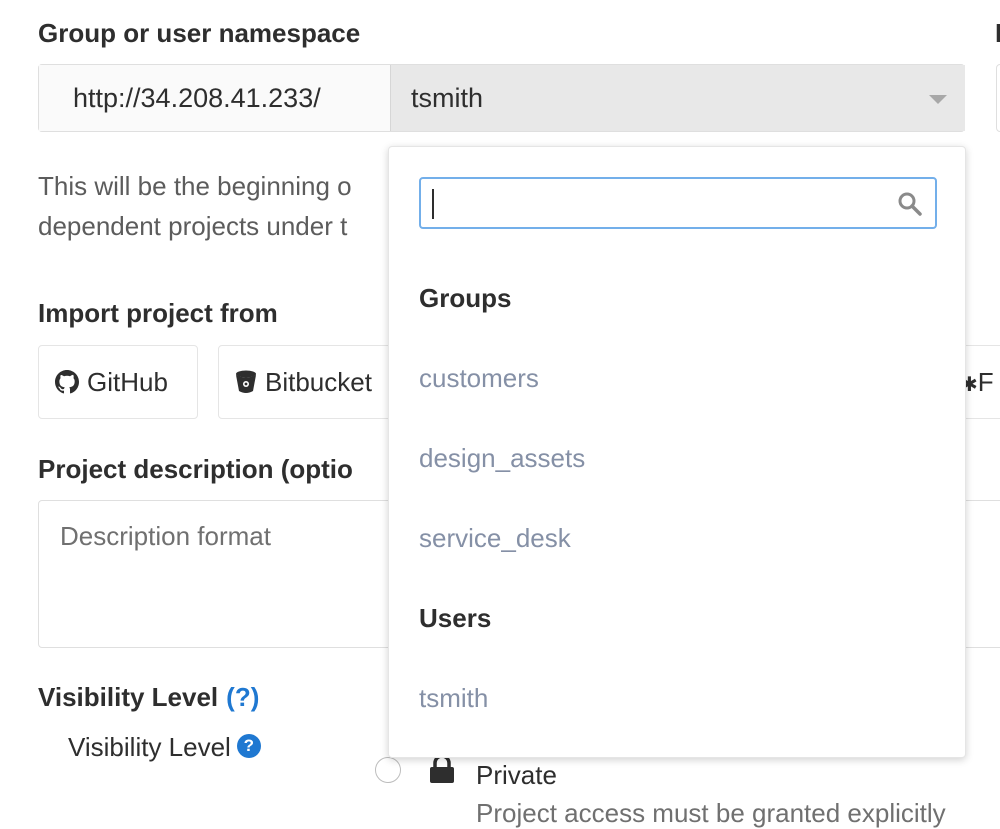 The image size is (1000, 829). I want to click on description-placeholder: Description format, so click(165, 536).